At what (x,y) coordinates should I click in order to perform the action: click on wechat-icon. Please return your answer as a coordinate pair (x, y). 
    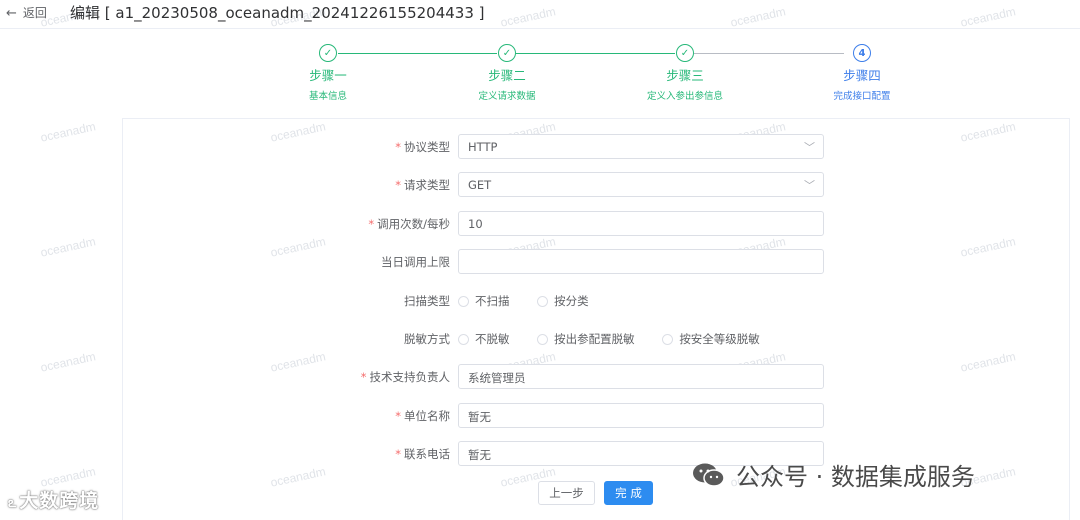
    Looking at the image, I should click on (709, 475).